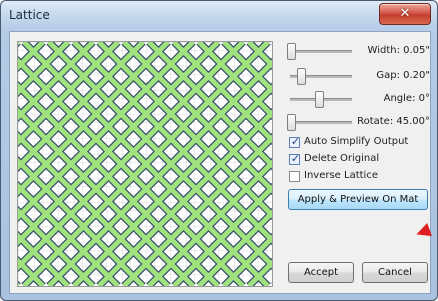 This screenshot has width=438, height=301. Describe the element at coordinates (341, 175) in the screenshot. I see `inverse-lattice-label: Inverse Lattice` at that location.